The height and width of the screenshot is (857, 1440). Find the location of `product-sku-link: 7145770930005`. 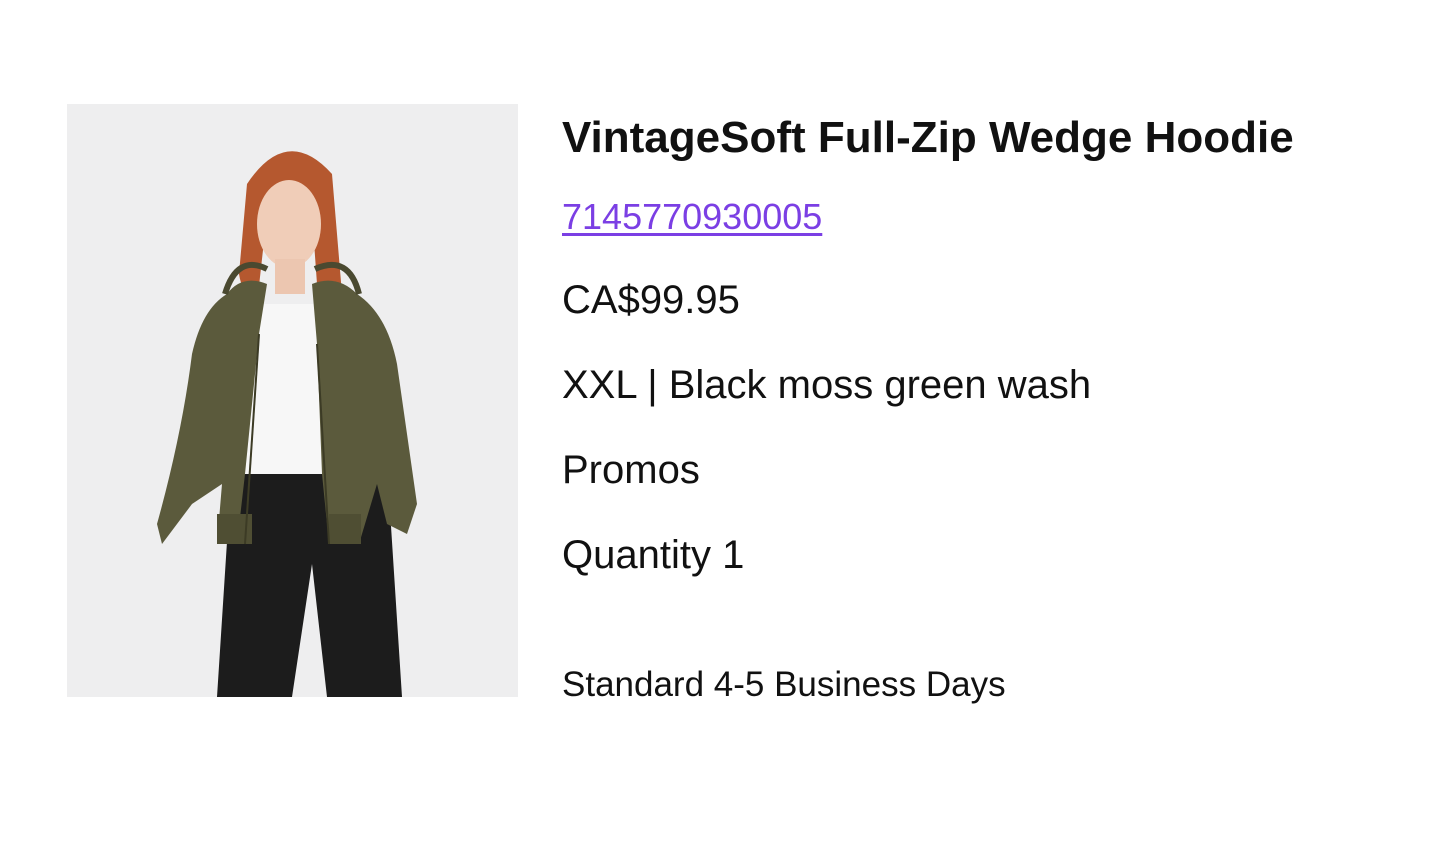

product-sku-link: 7145770930005 is located at coordinates (692, 217).